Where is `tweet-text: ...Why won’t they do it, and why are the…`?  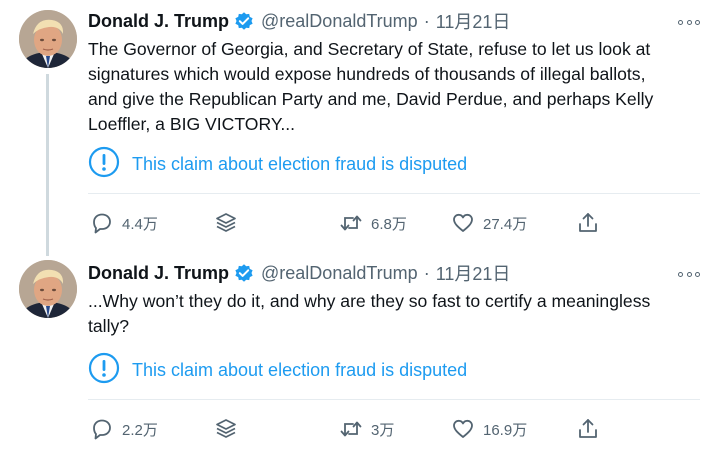
tweet-text: ...Why won’t they do it, and why are the… is located at coordinates (369, 313).